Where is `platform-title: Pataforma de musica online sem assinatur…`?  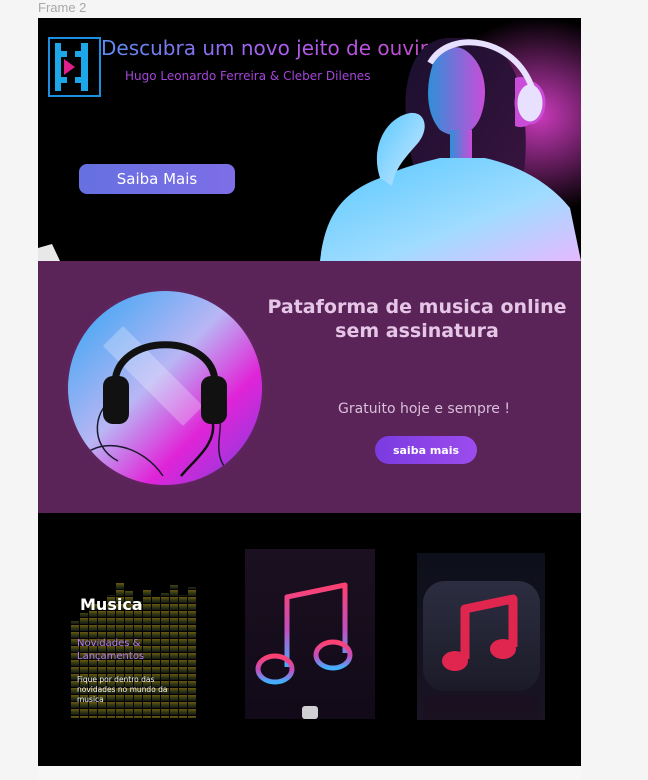 platform-title: Pataforma de musica online sem assinatur… is located at coordinates (417, 319).